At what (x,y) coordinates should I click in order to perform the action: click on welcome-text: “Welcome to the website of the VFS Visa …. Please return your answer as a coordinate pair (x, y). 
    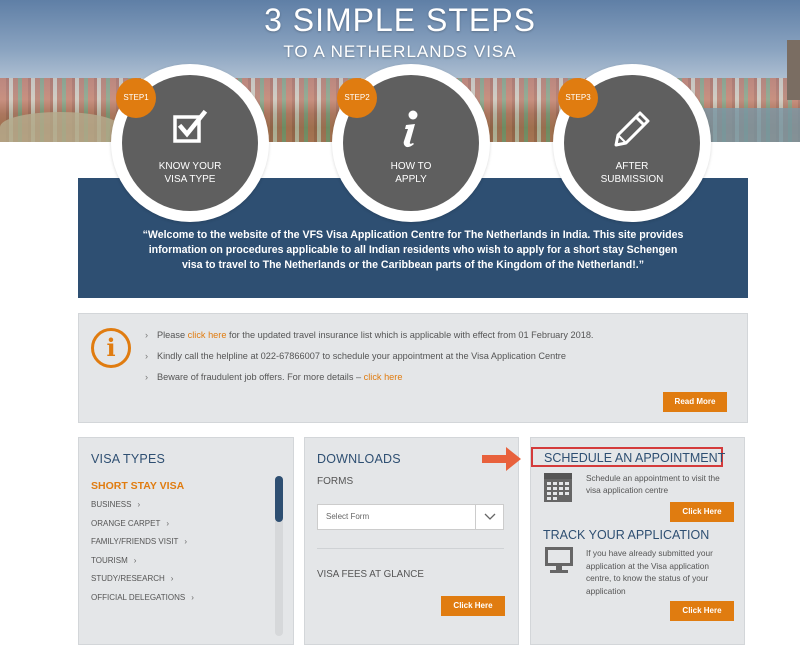
    Looking at the image, I should click on (413, 250).